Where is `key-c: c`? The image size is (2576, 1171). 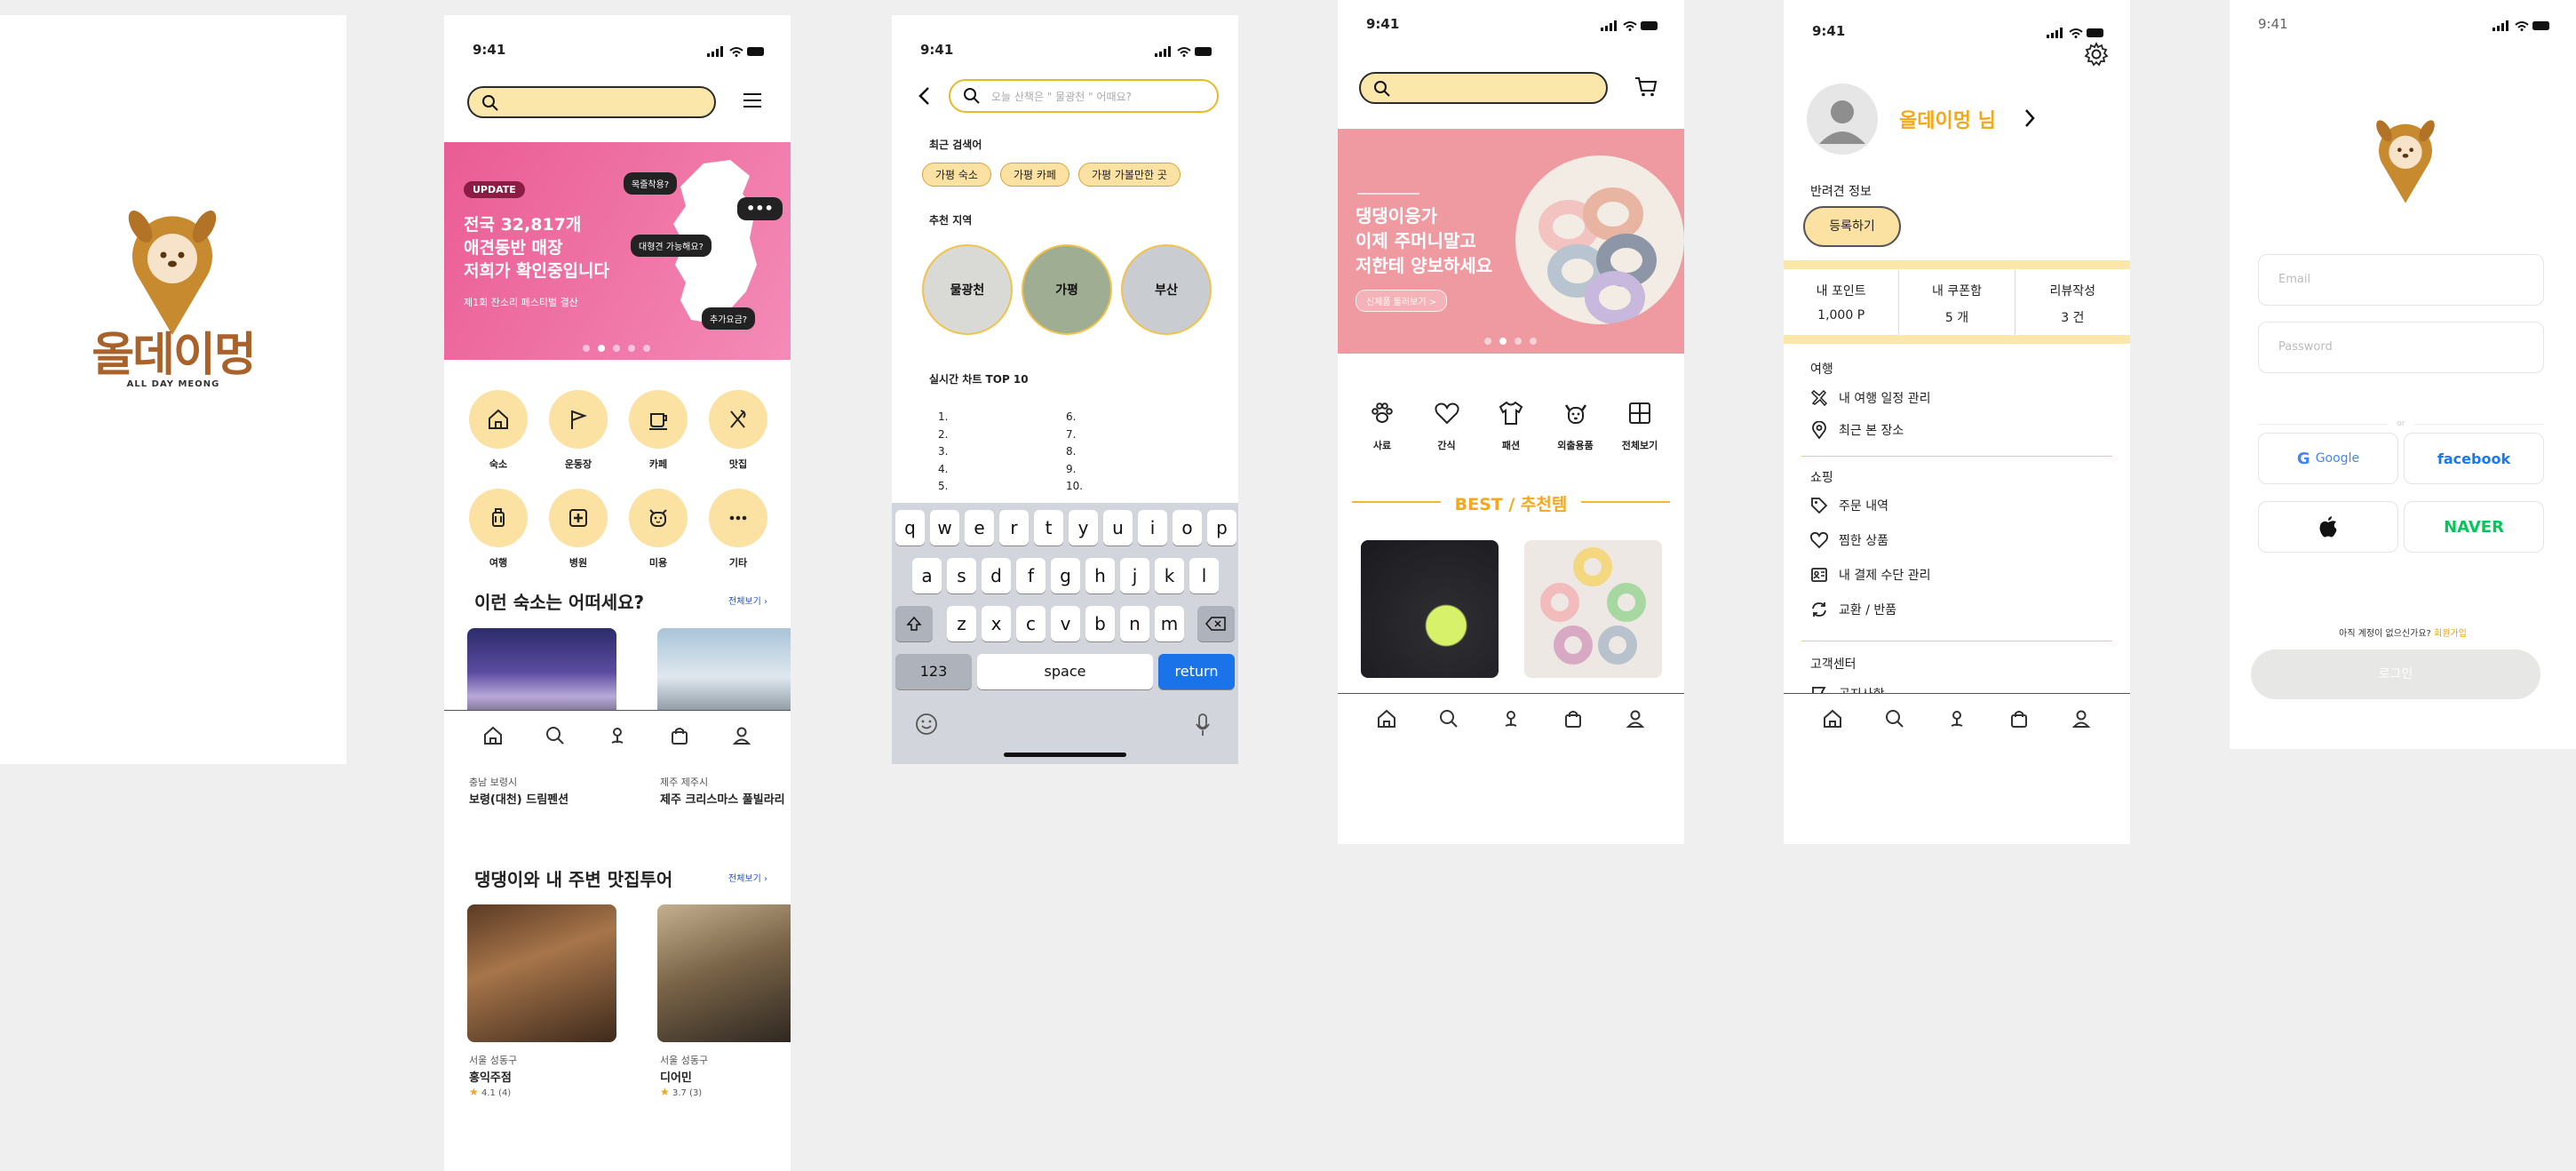
key-c: c is located at coordinates (1031, 623).